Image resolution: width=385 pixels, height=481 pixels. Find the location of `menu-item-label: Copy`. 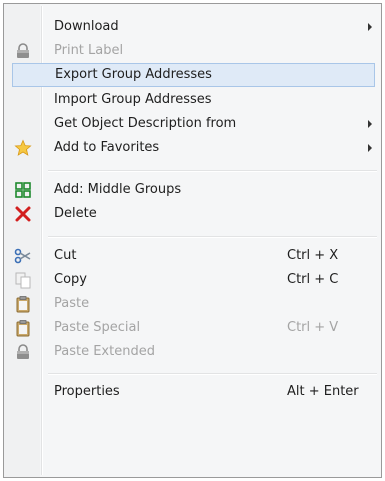

menu-item-label: Copy is located at coordinates (70, 279).